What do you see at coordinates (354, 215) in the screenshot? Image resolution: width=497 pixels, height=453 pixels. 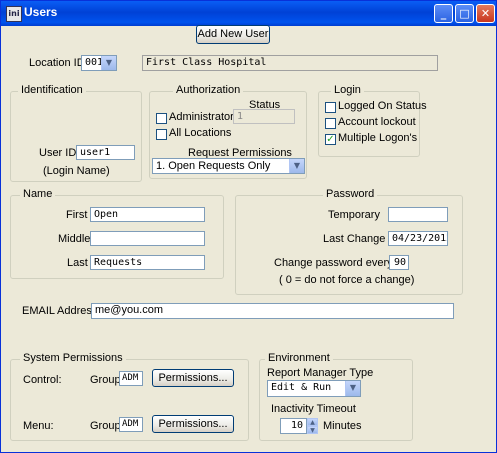 I see `temporary-label: Temporary` at bounding box center [354, 215].